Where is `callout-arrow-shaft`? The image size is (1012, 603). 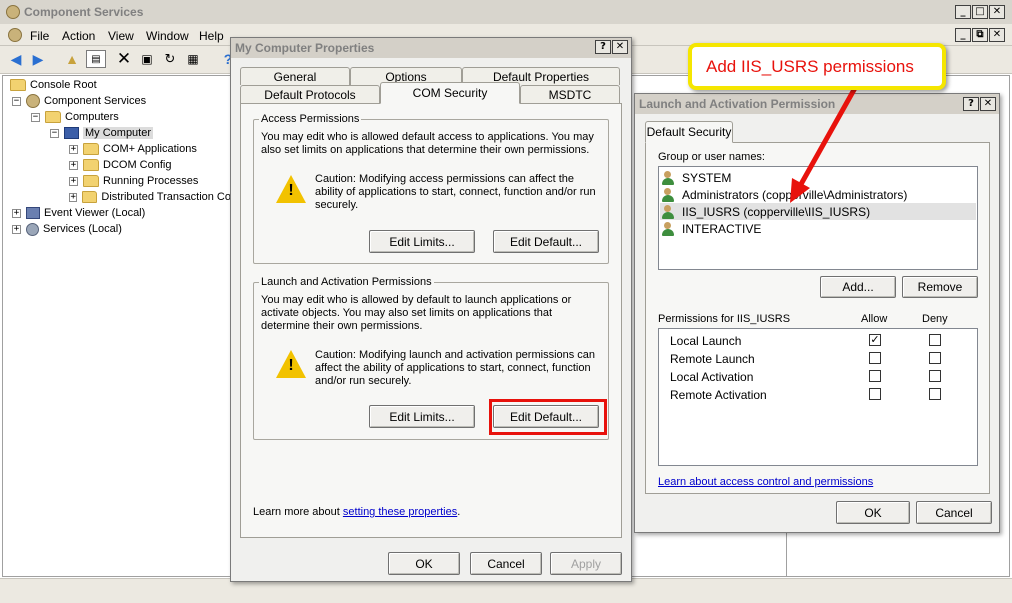
callout-arrow-shaft is located at coordinates (827, 137).